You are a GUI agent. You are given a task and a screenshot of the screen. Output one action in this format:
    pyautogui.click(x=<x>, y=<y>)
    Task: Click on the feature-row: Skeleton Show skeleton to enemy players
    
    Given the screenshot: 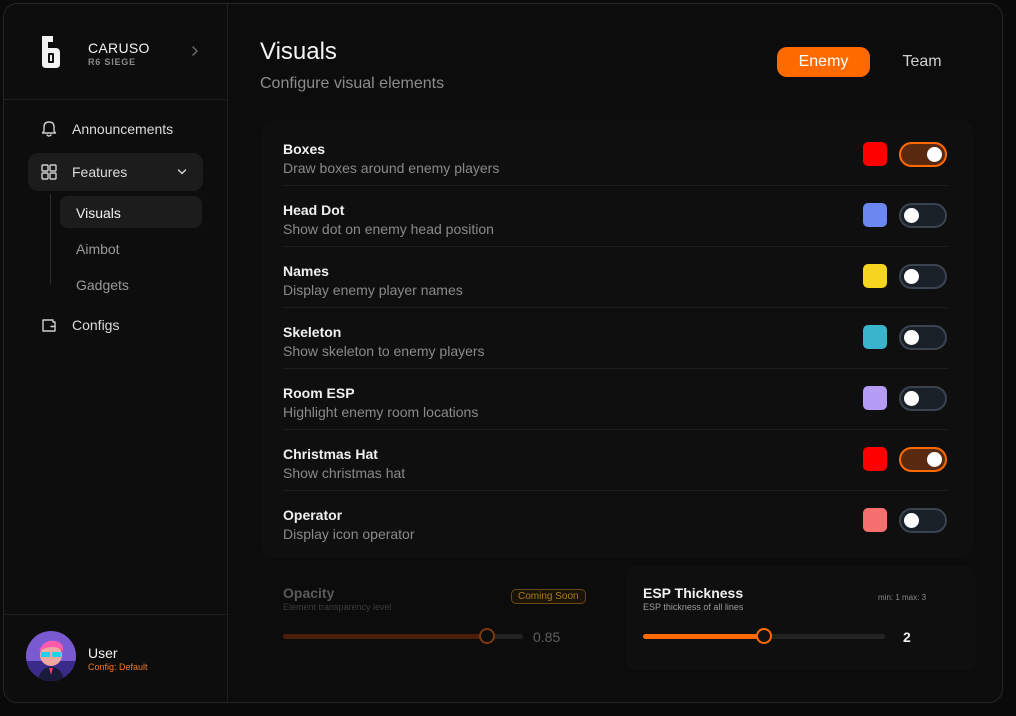 What is the action you would take?
    pyautogui.click(x=615, y=338)
    